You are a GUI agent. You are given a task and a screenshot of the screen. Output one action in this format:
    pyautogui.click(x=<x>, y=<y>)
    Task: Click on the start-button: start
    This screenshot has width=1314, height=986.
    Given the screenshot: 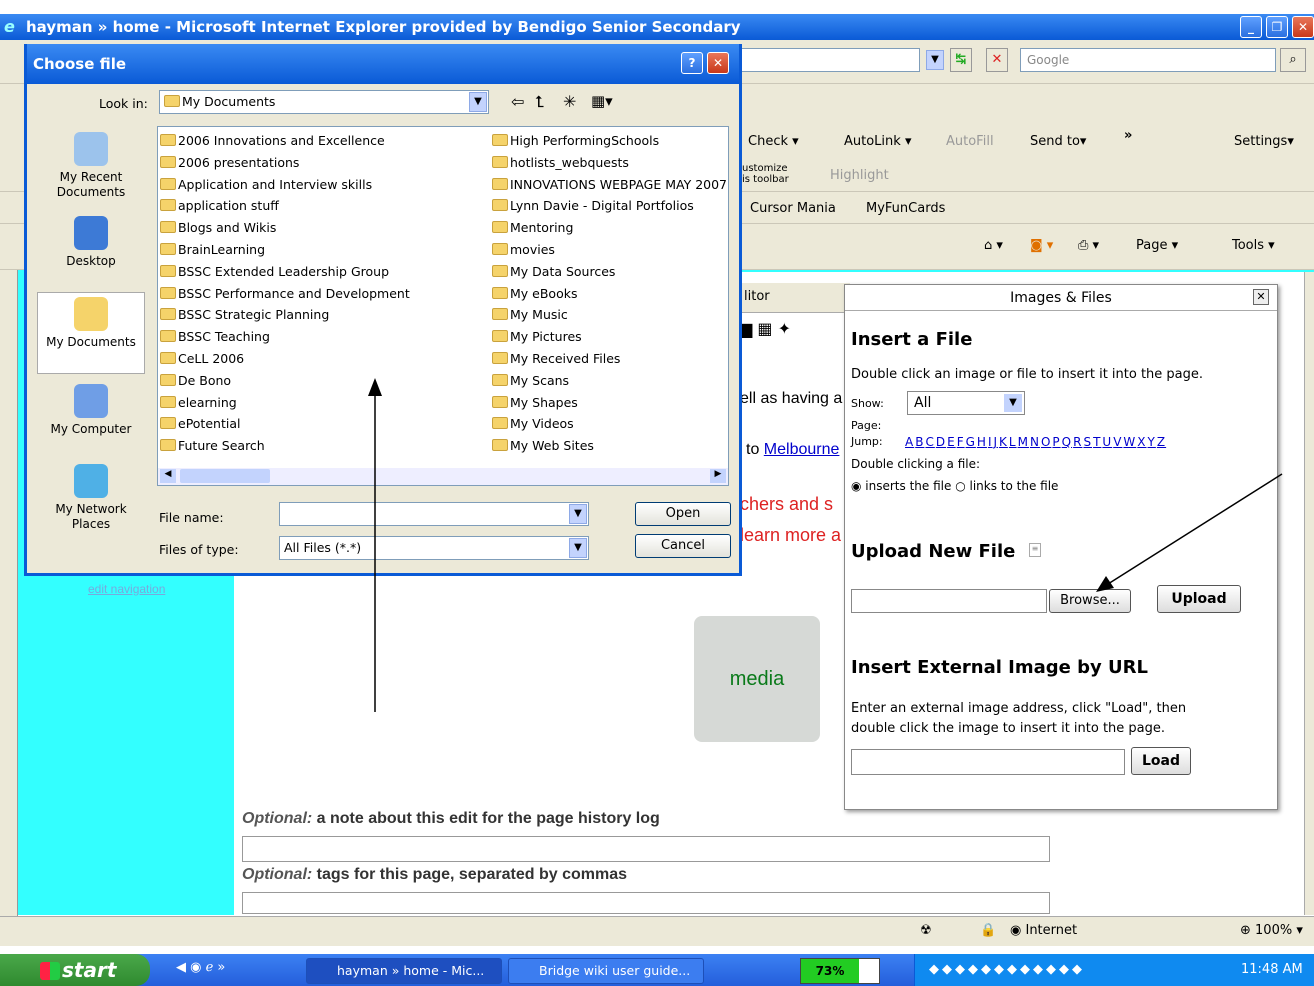 What is the action you would take?
    pyautogui.click(x=75, y=970)
    